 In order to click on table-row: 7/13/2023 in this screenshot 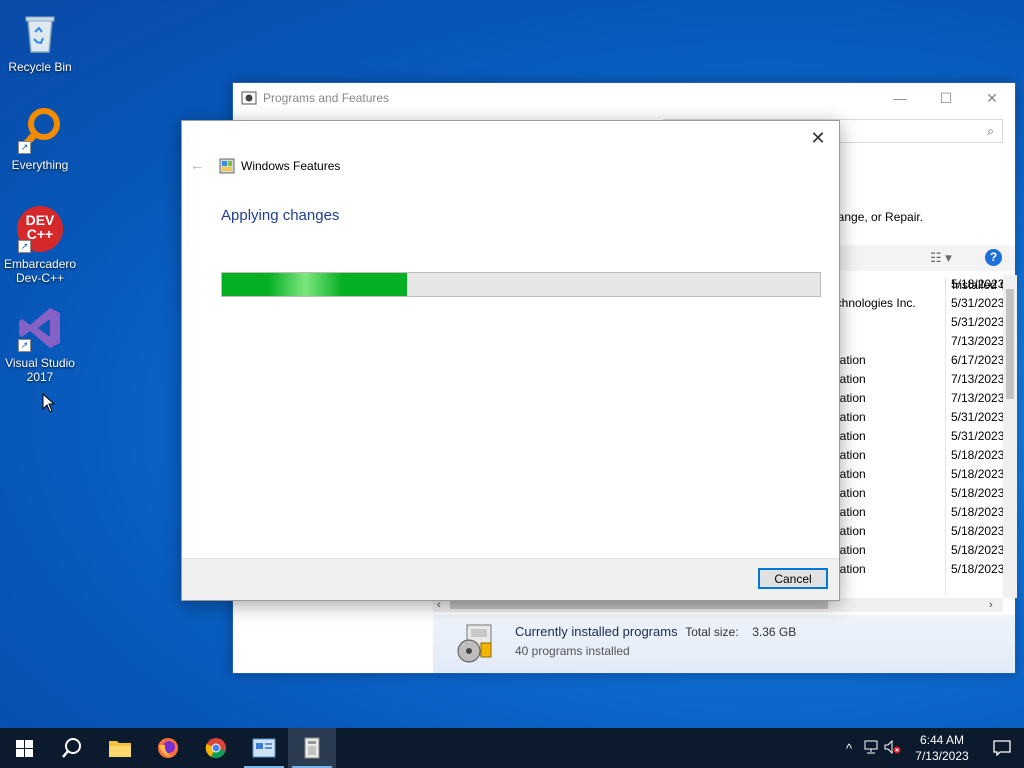, I will do `click(916, 341)`.